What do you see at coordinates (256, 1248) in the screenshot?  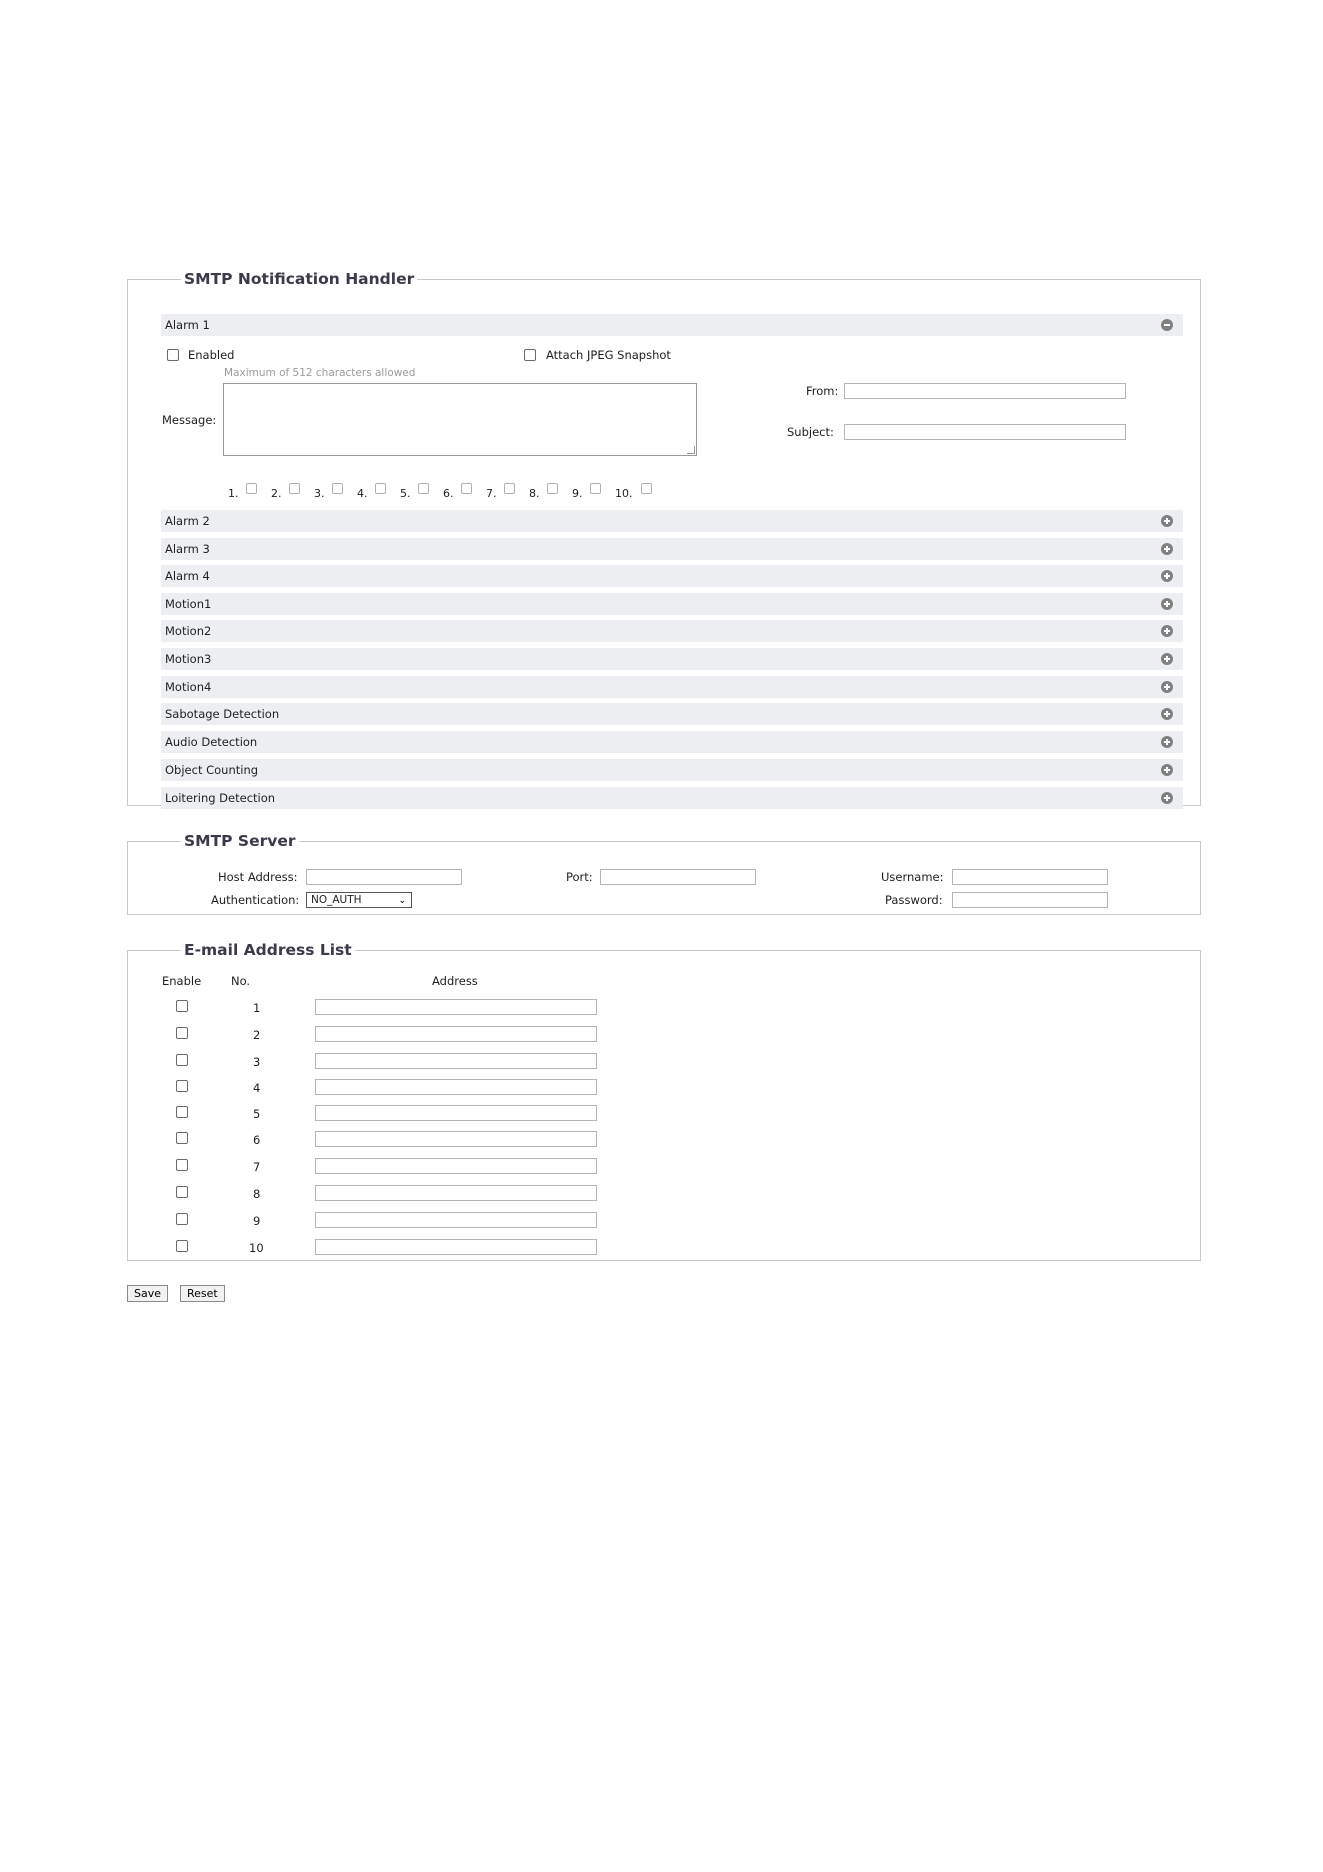 I see `email-row-number: 10` at bounding box center [256, 1248].